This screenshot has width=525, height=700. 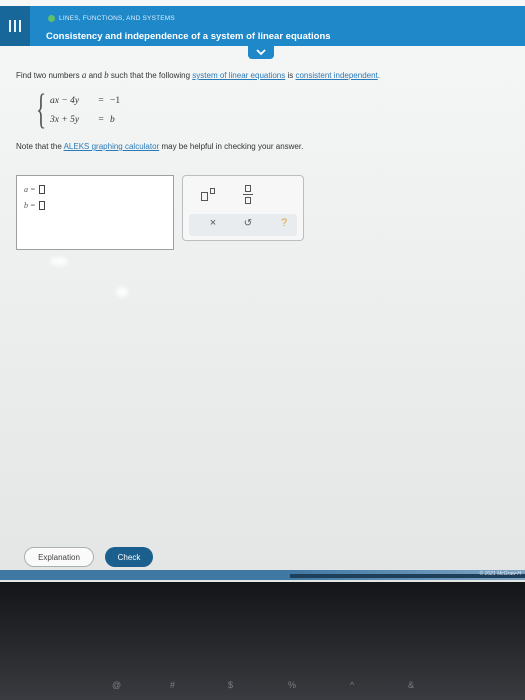 I want to click on tool-palette-actions: × ↺ ?, so click(x=243, y=225).